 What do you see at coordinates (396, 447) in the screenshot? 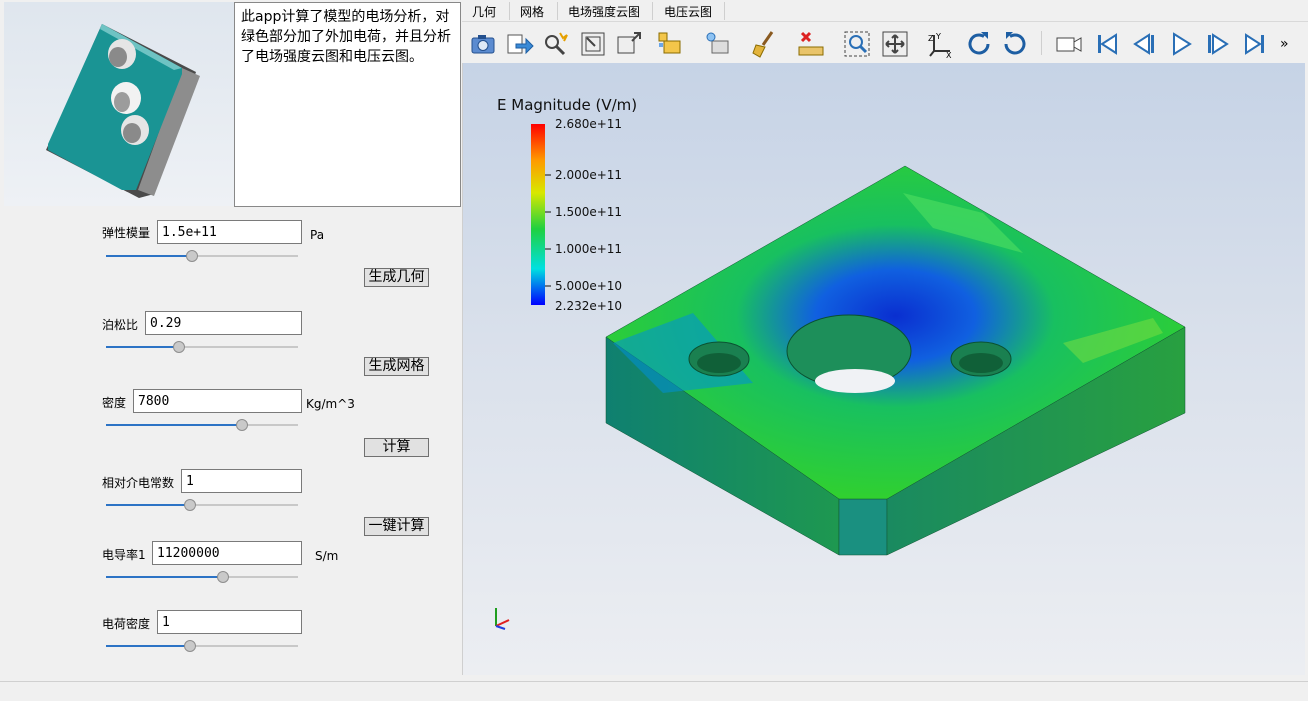
I see `compute-button: 计算` at bounding box center [396, 447].